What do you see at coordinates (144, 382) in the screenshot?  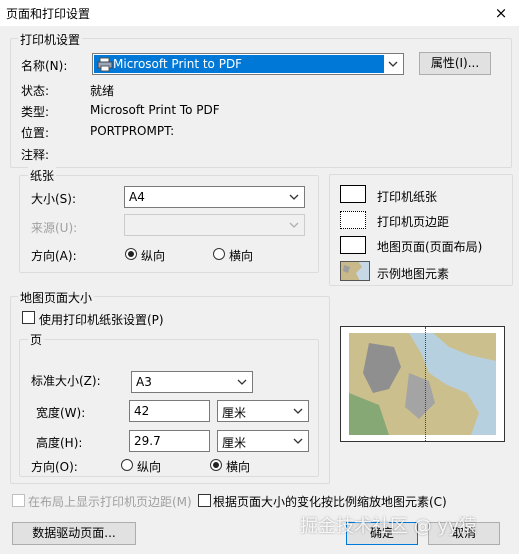 I see `standard-size-value: A3` at bounding box center [144, 382].